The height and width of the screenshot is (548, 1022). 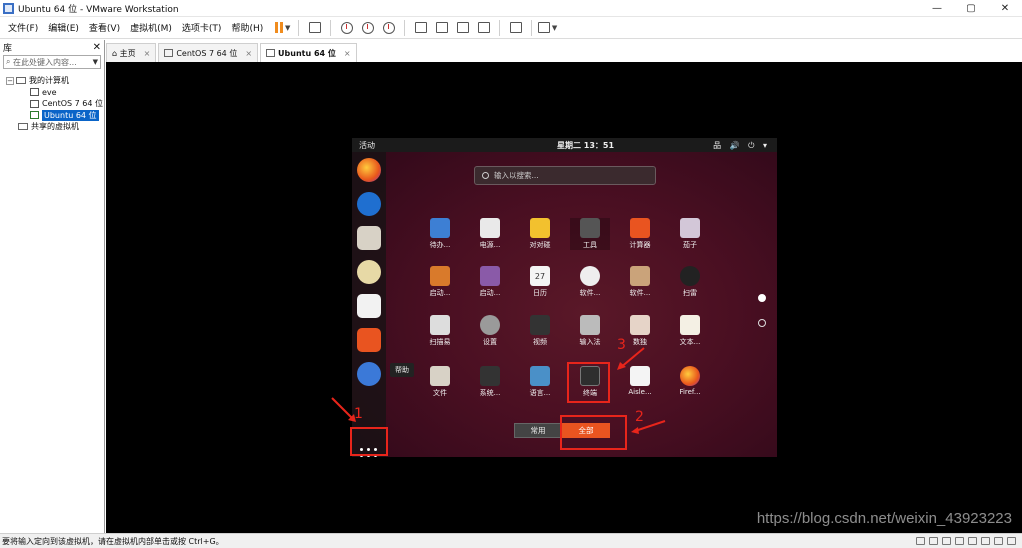 I want to click on tab-centos: CentOS 7 64 位 ×, so click(x=208, y=52).